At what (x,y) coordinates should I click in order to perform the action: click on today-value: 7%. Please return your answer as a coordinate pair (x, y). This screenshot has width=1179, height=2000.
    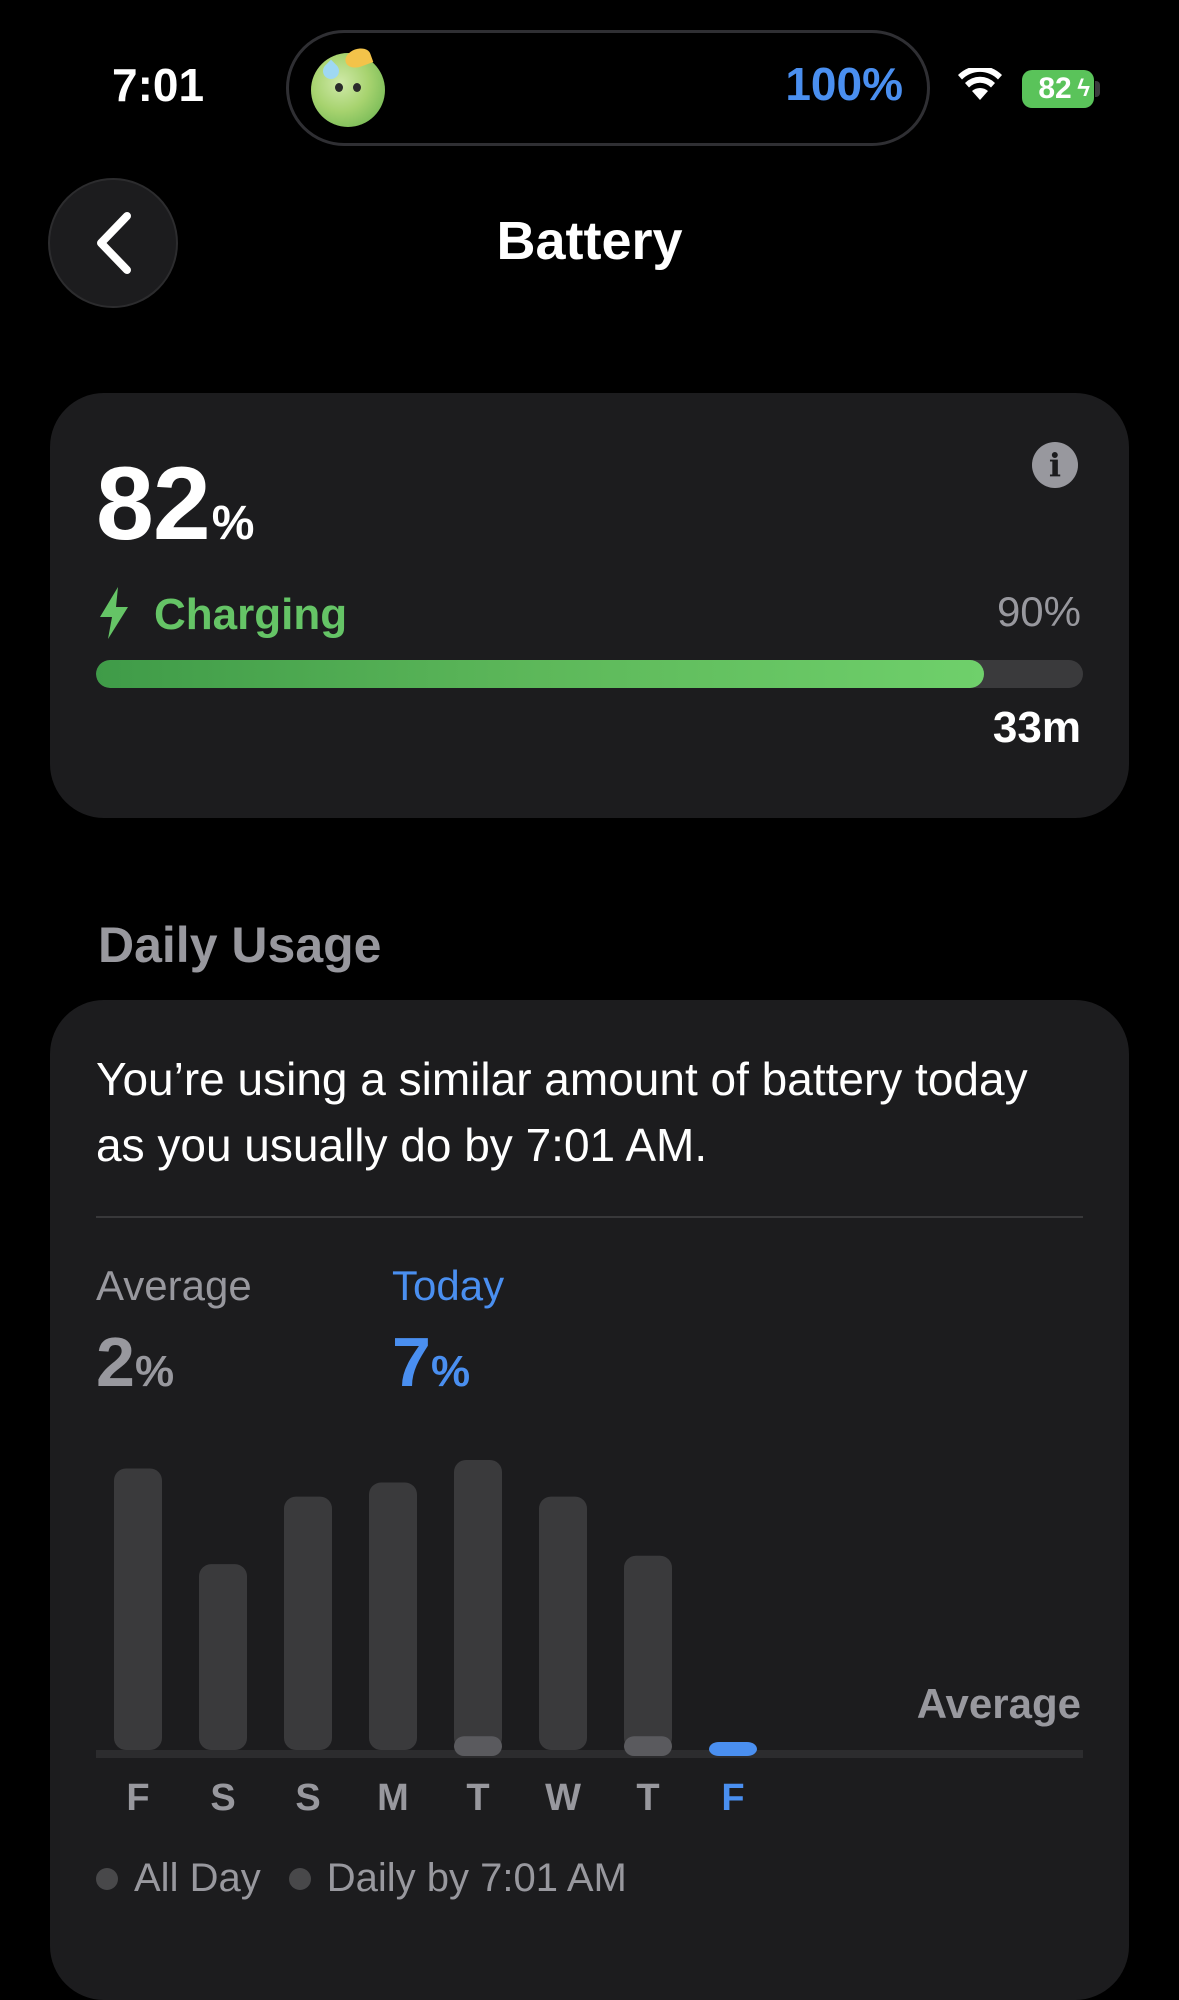
    Looking at the image, I should click on (431, 1362).